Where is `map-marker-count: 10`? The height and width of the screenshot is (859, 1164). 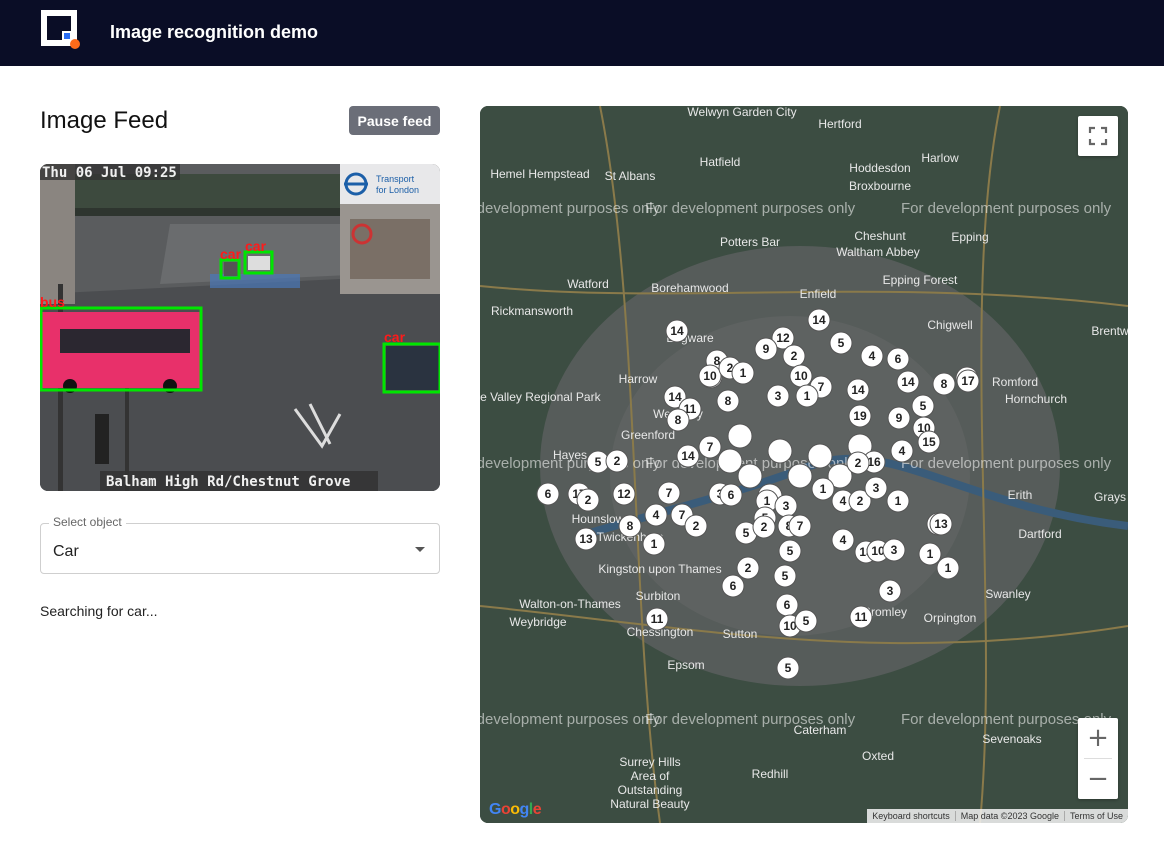 map-marker-count: 10 is located at coordinates (801, 376).